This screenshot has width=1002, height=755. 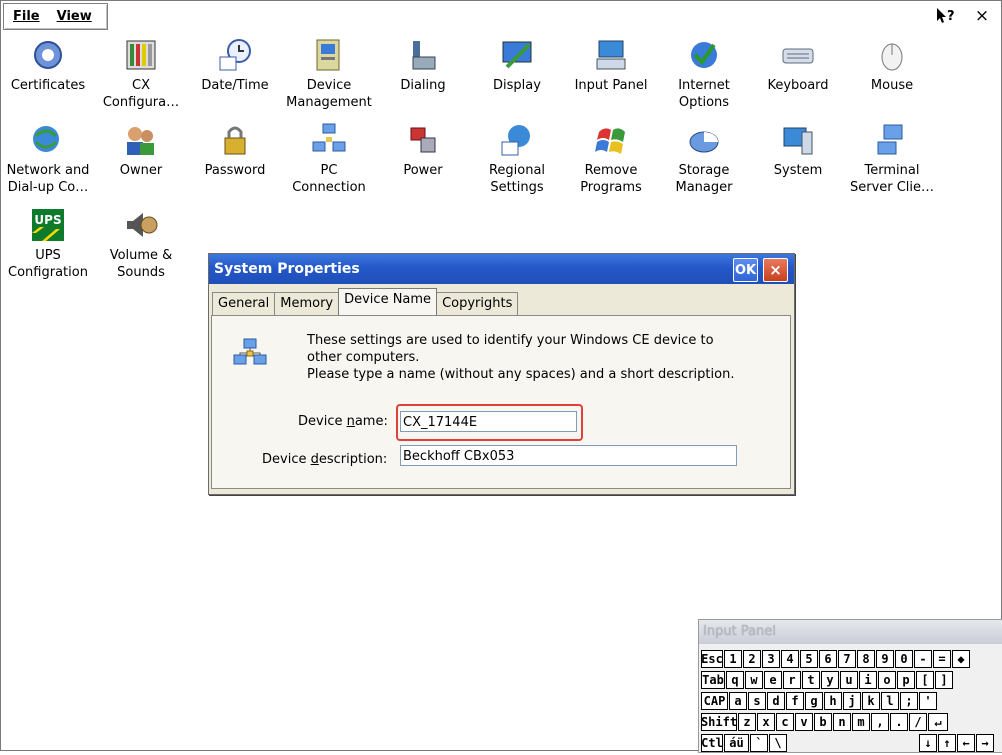 I want to click on control-panel-item: Keyboard, so click(x=798, y=65).